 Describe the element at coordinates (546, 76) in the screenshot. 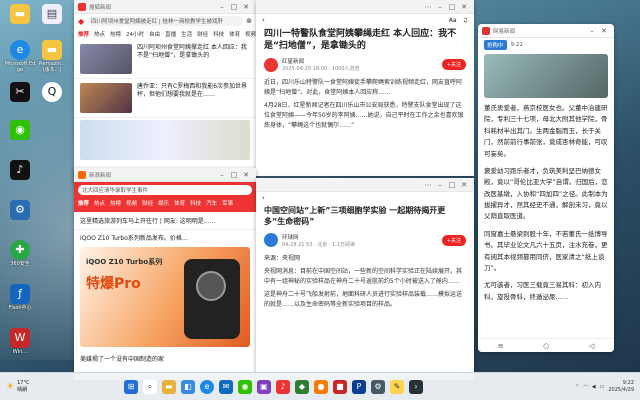

I see `video-thumbnail` at that location.